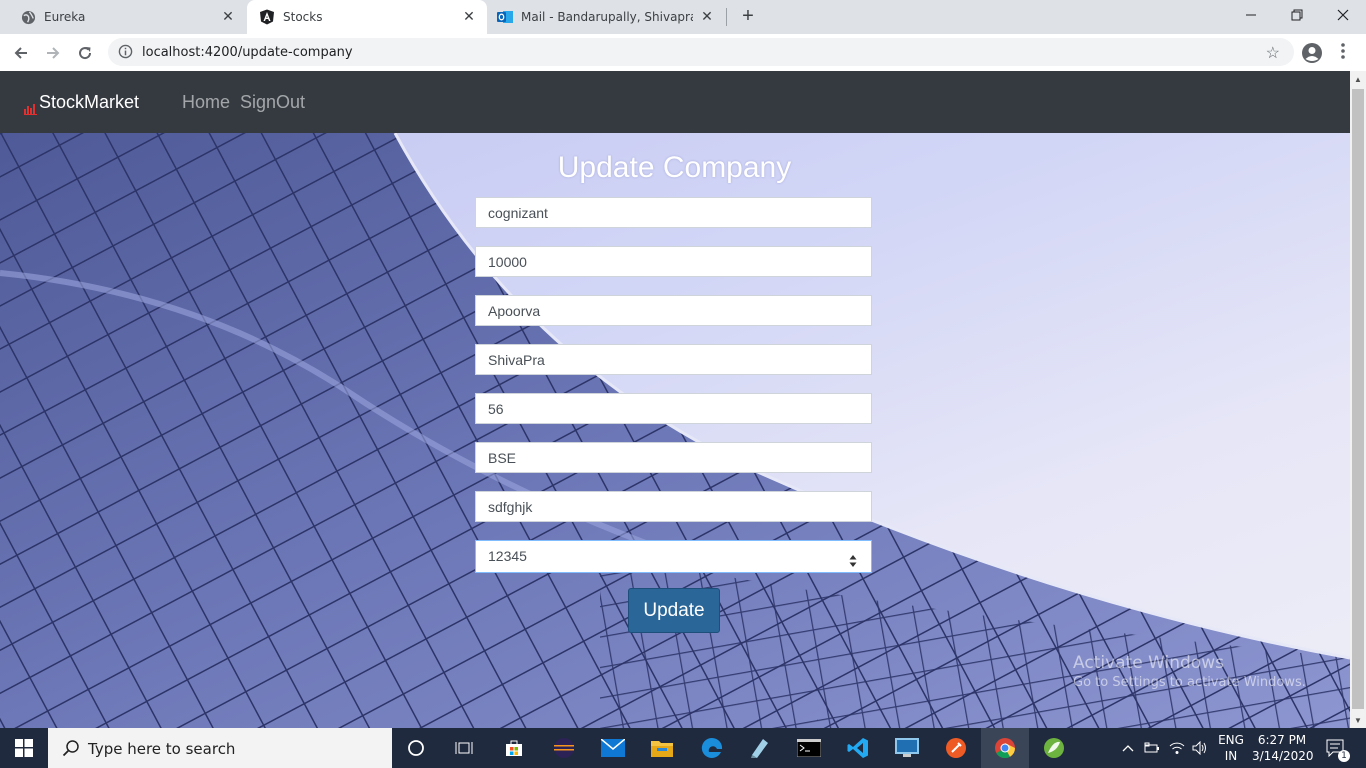  Describe the element at coordinates (1283, 748) in the screenshot. I see `taskbar-clock: 6:27 PM 3/14/2020` at that location.